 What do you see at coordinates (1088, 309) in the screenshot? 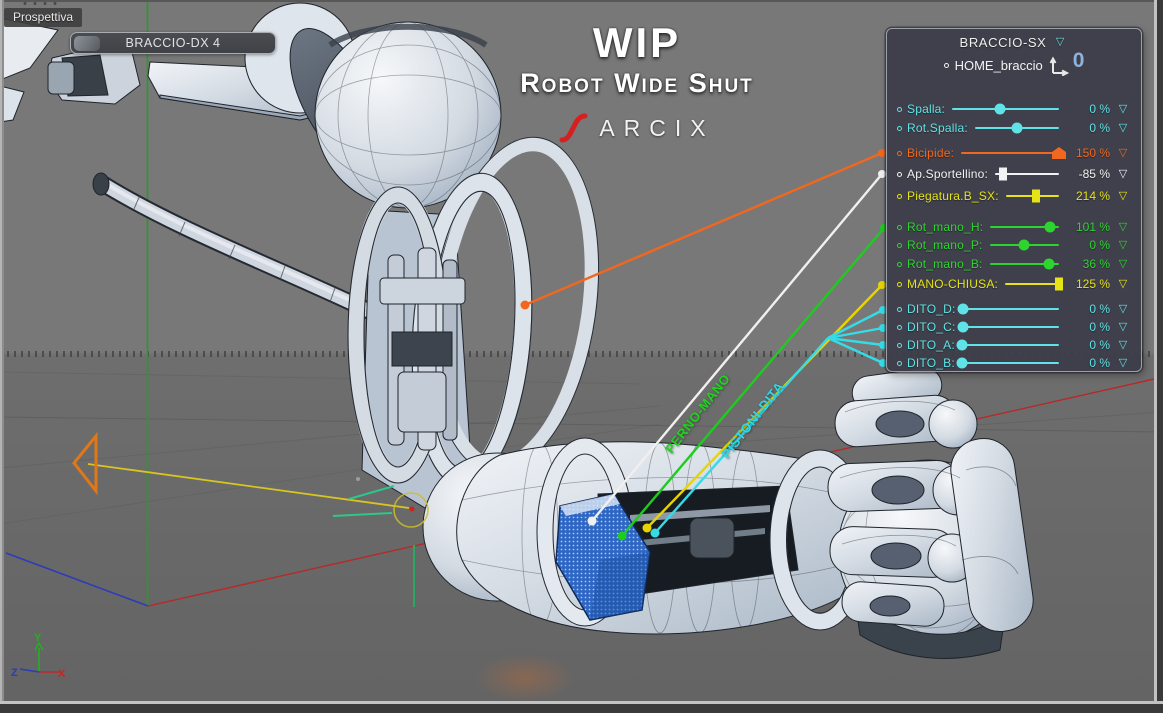
I see `slider-value-dito-d: 0 %` at bounding box center [1088, 309].